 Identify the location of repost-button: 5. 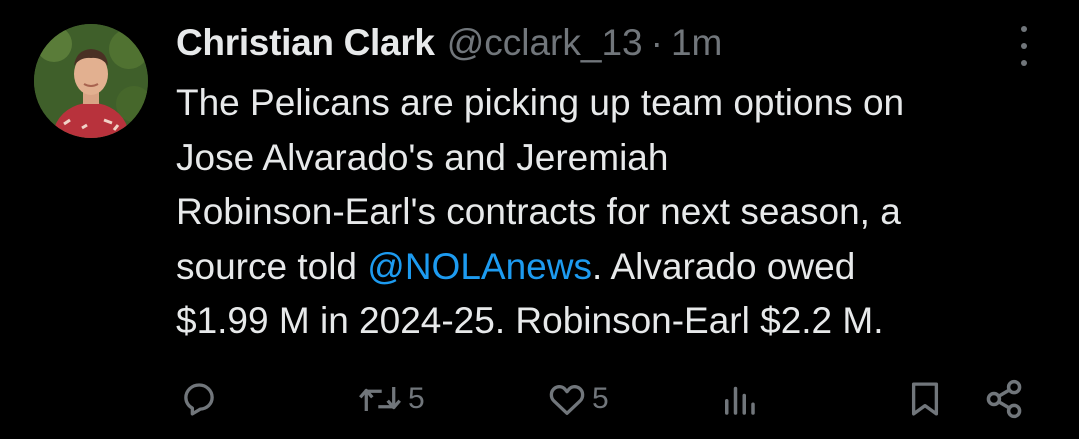
(390, 399).